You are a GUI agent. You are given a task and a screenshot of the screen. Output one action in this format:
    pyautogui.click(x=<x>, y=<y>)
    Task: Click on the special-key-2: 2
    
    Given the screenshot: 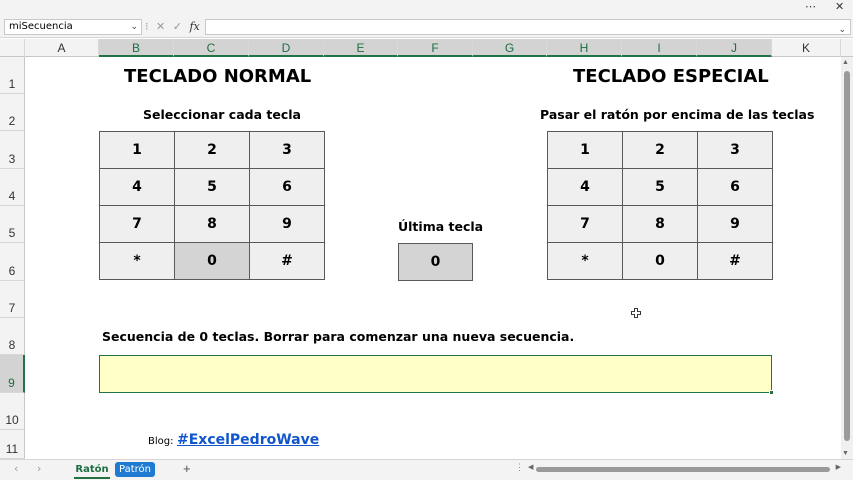 What is the action you would take?
    pyautogui.click(x=660, y=150)
    